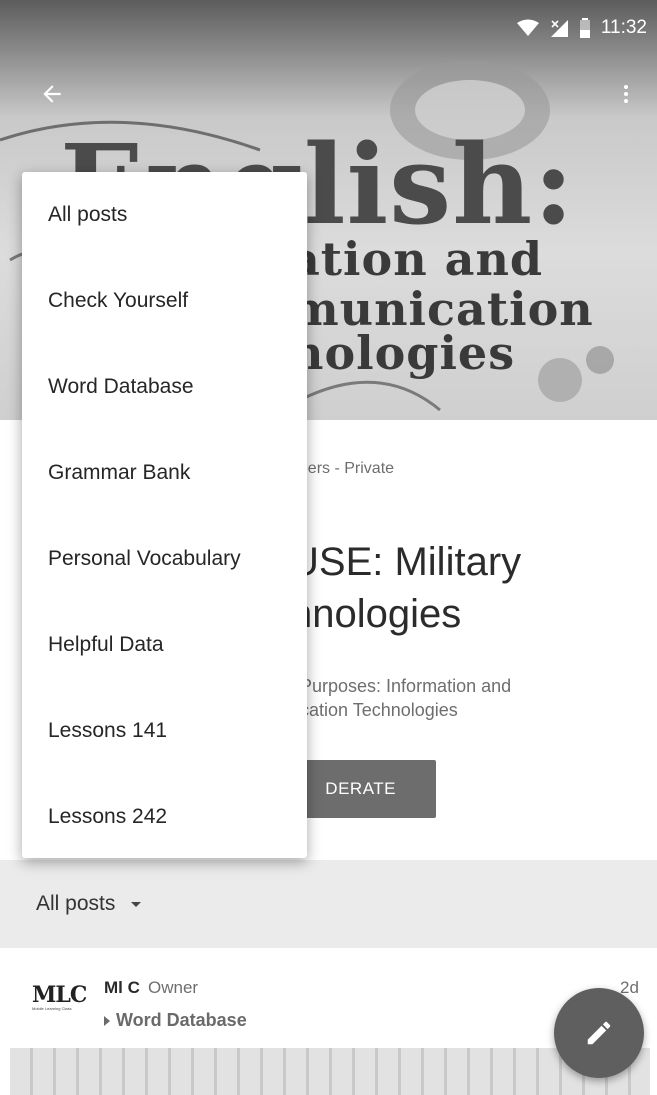 The image size is (657, 1095). What do you see at coordinates (122, 988) in the screenshot?
I see `post-author-name: Ml C` at bounding box center [122, 988].